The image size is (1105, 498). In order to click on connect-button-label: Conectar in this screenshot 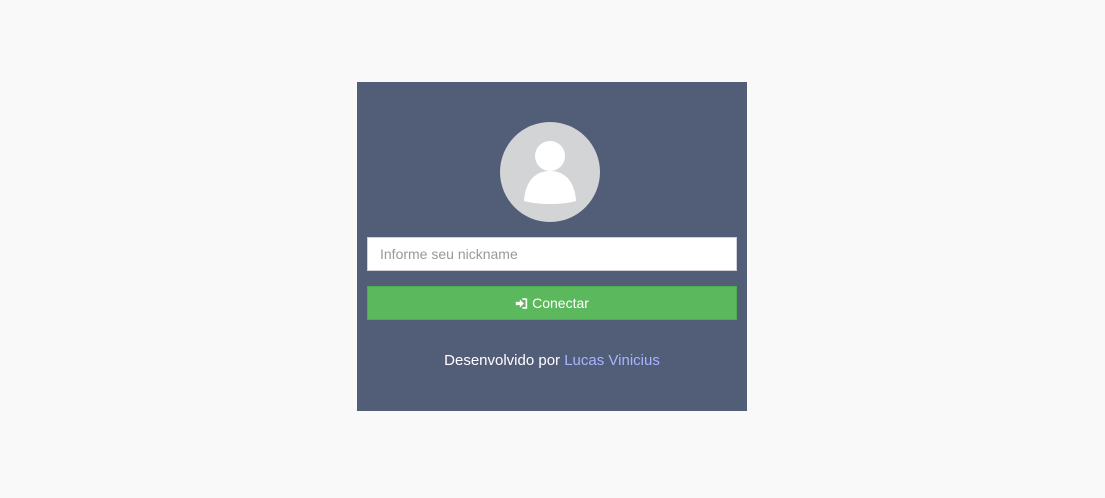, I will do `click(560, 303)`.